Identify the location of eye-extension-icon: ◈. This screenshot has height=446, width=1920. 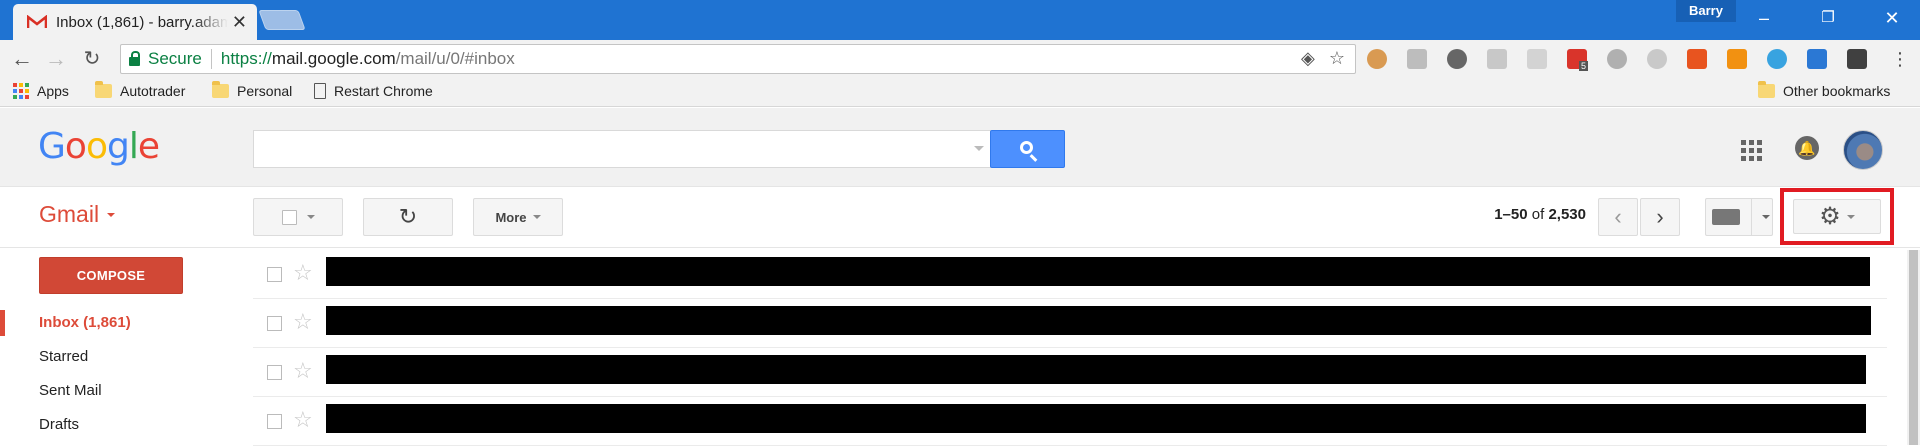
(1308, 58).